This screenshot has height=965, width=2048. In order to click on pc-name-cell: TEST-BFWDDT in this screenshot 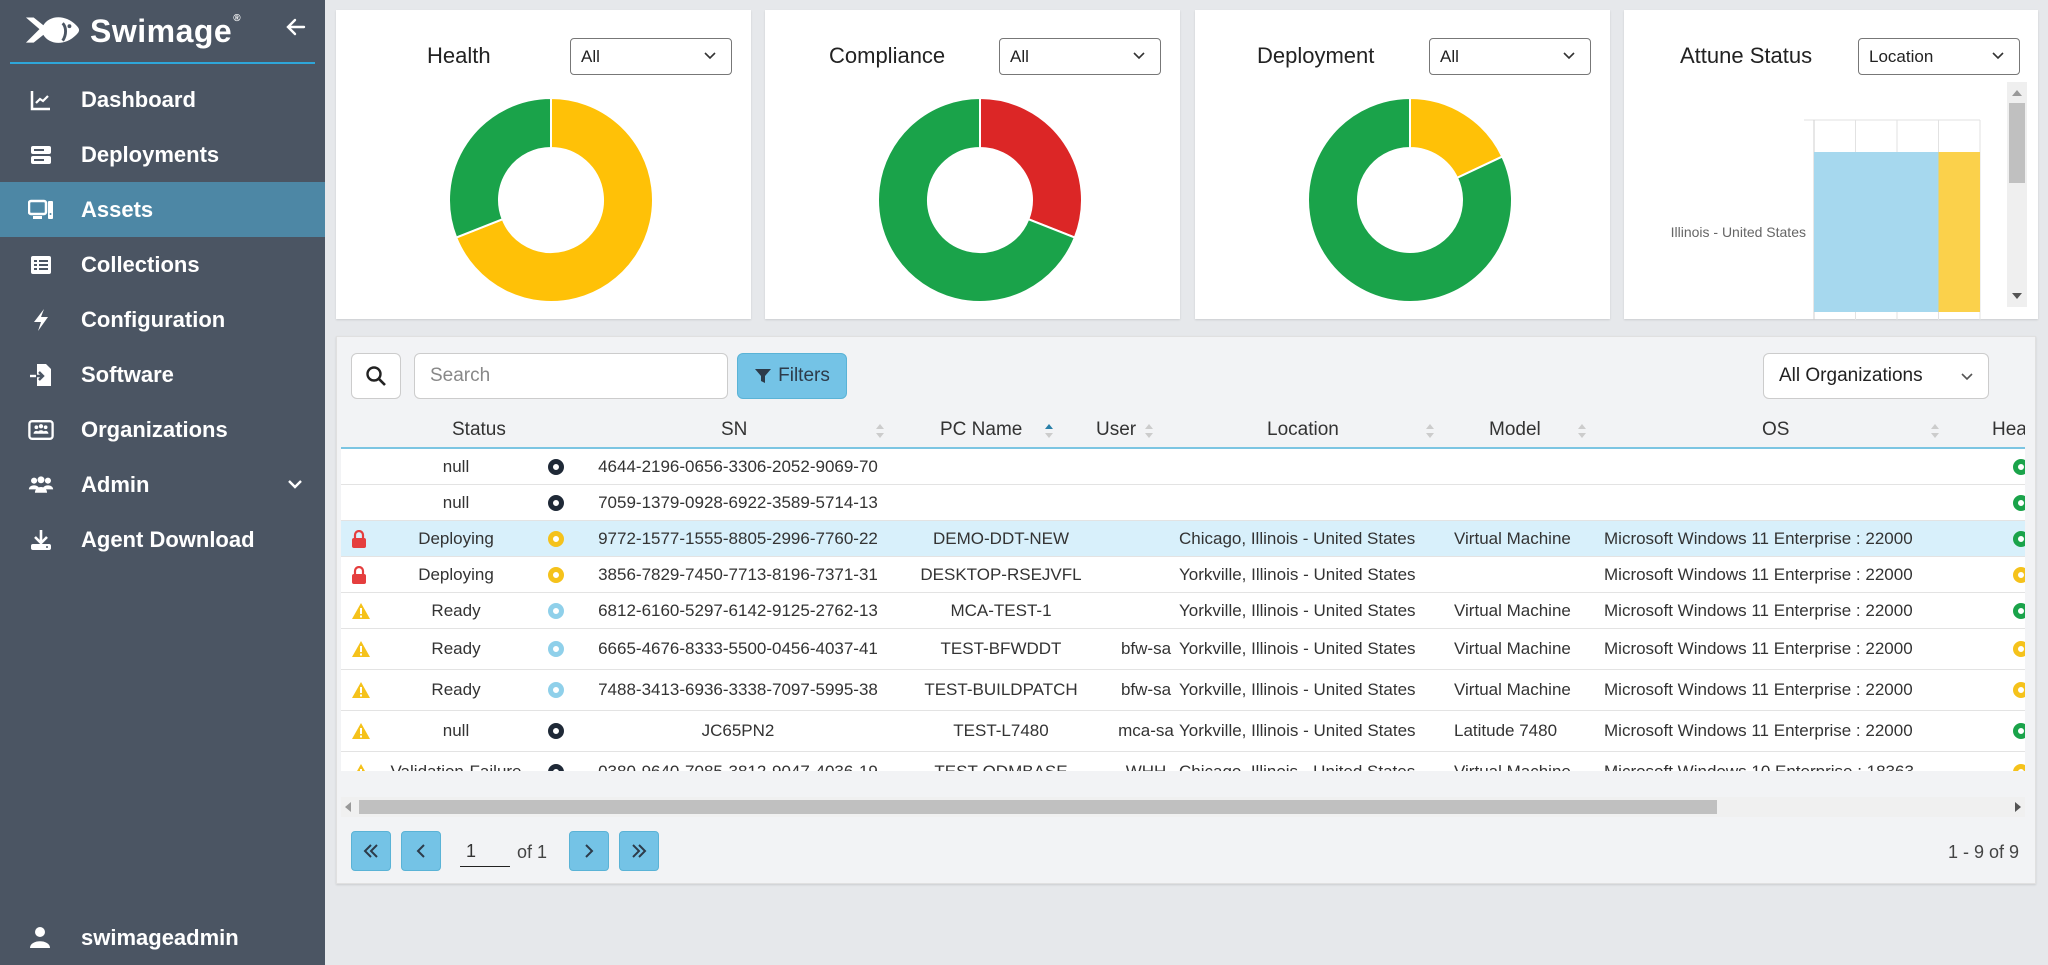, I will do `click(1001, 648)`.